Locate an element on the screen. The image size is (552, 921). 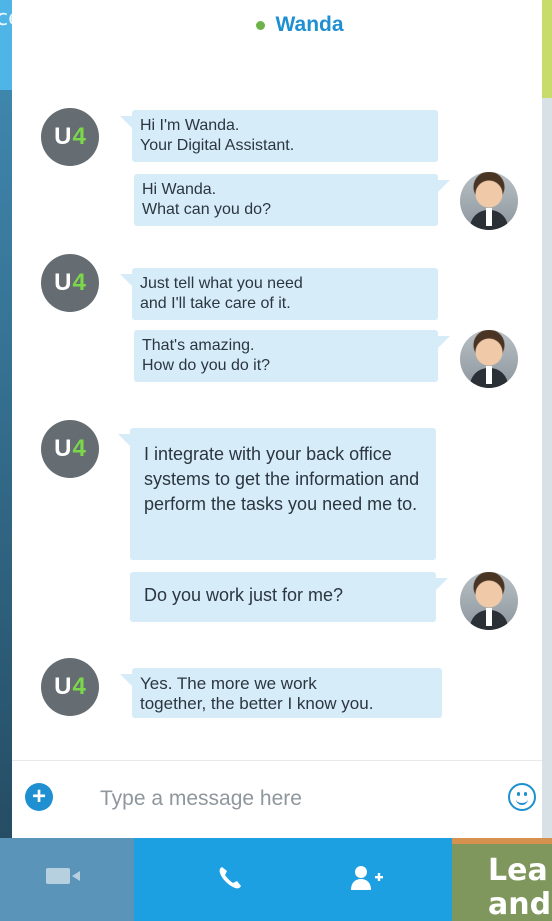
plus-icon: + is located at coordinates (38, 796).